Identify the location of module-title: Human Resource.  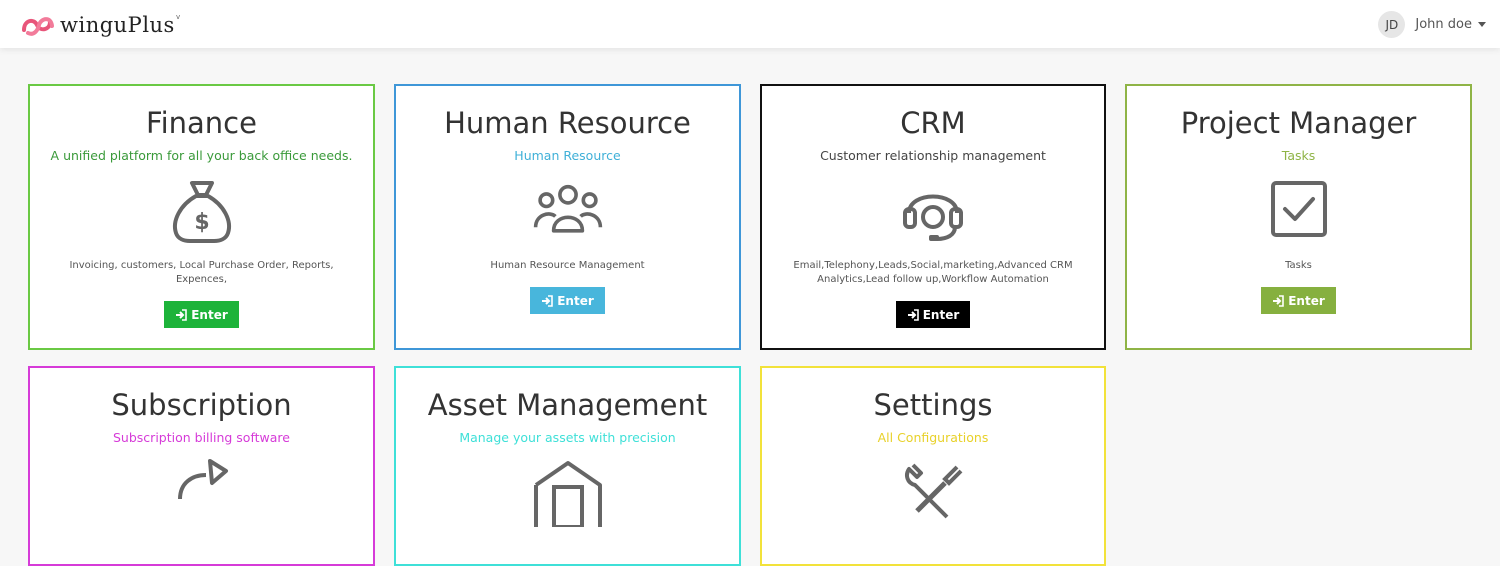
(567, 123).